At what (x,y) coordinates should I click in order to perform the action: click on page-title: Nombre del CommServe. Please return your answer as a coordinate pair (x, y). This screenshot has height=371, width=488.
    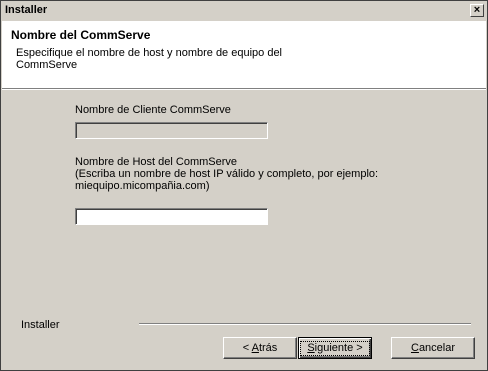
    Looking at the image, I should click on (81, 35).